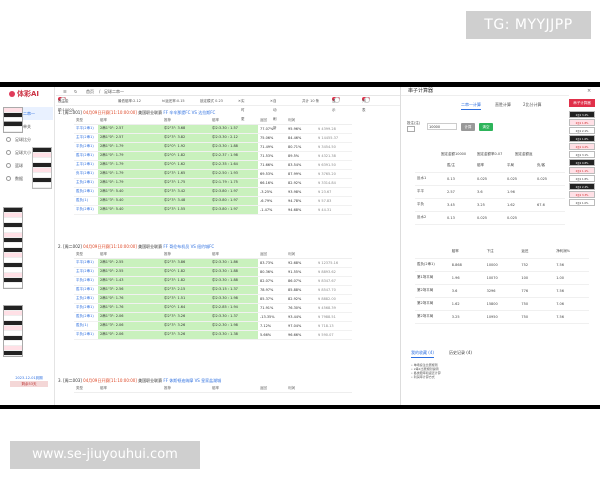 The height and width of the screenshot is (480, 600). What do you see at coordinates (468, 127) in the screenshot?
I see `calc-button: 计算` at bounding box center [468, 127].